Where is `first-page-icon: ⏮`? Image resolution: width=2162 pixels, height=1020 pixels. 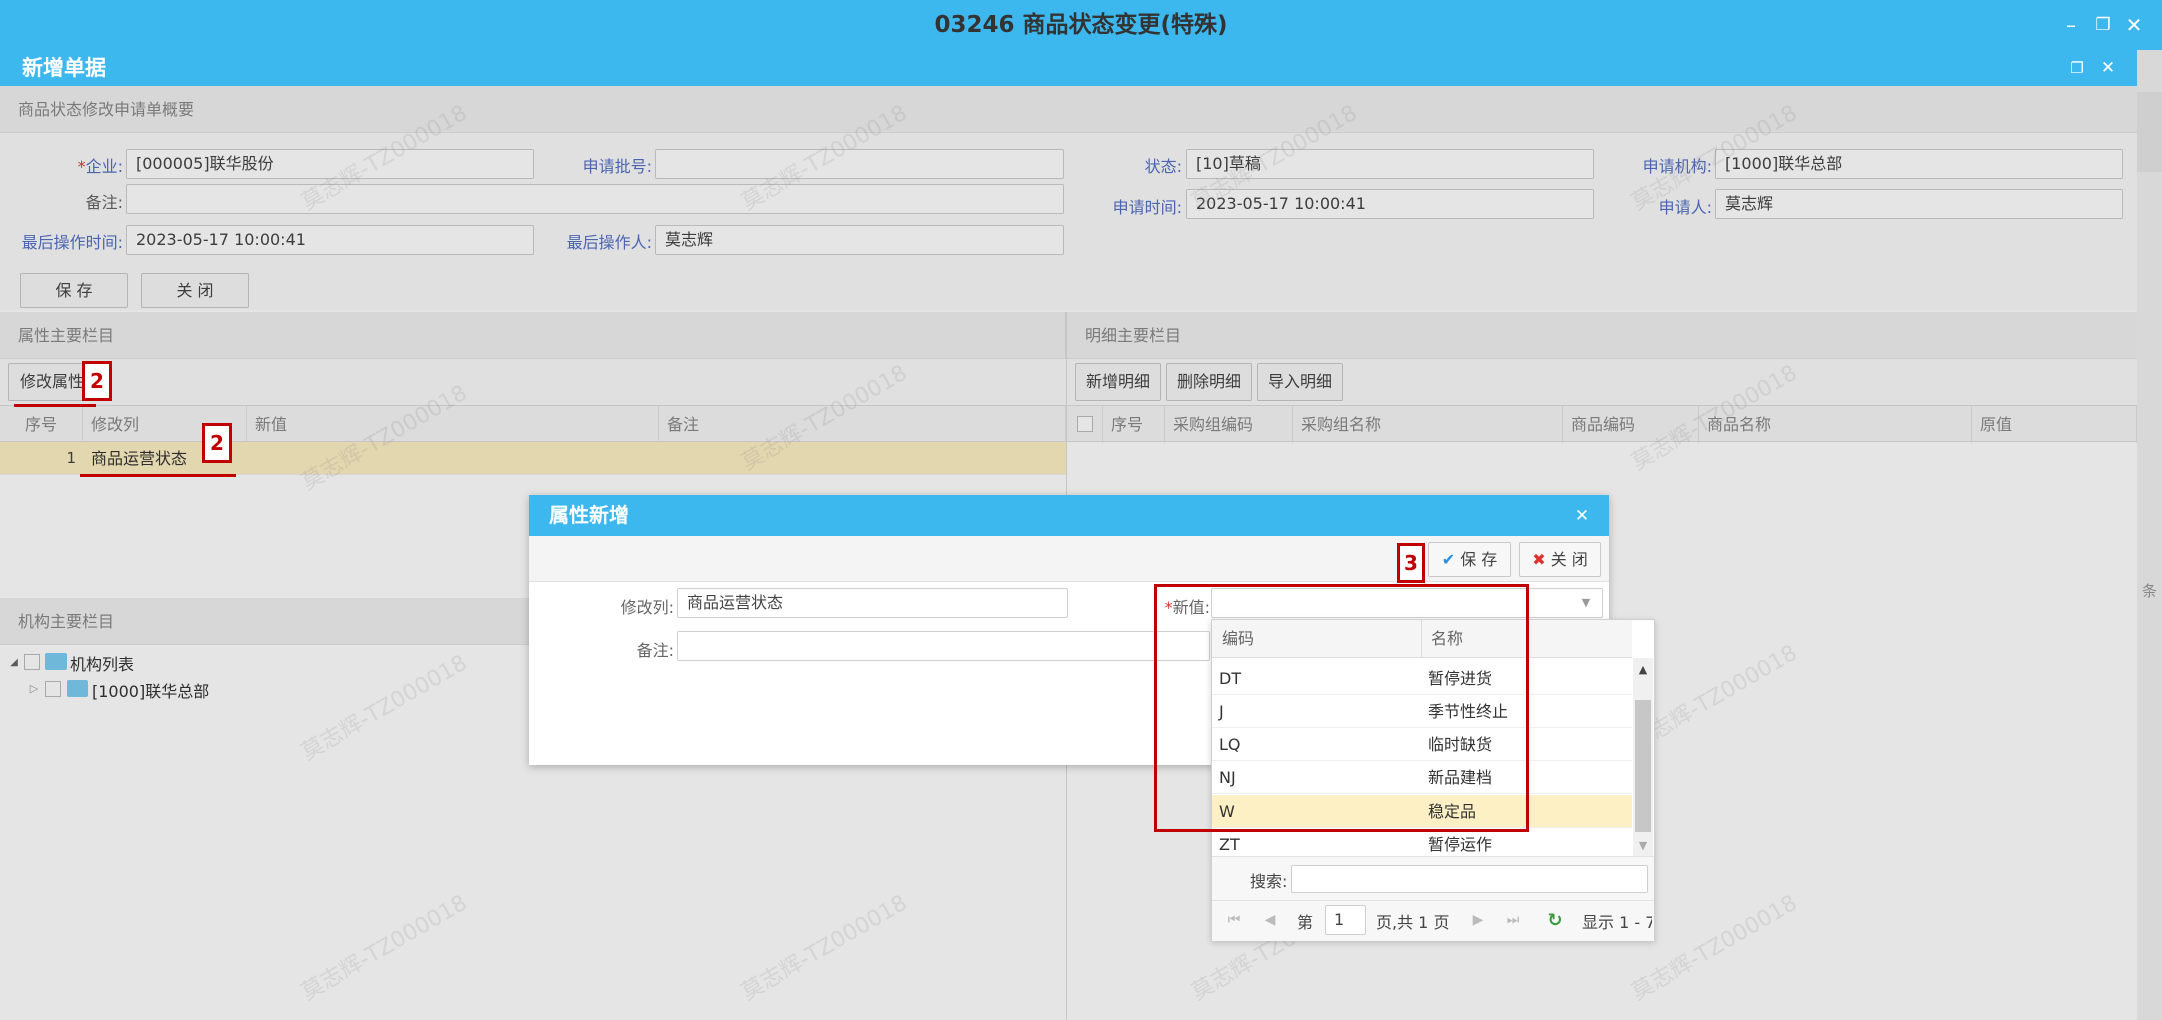
first-page-icon: ⏮ is located at coordinates (1234, 920).